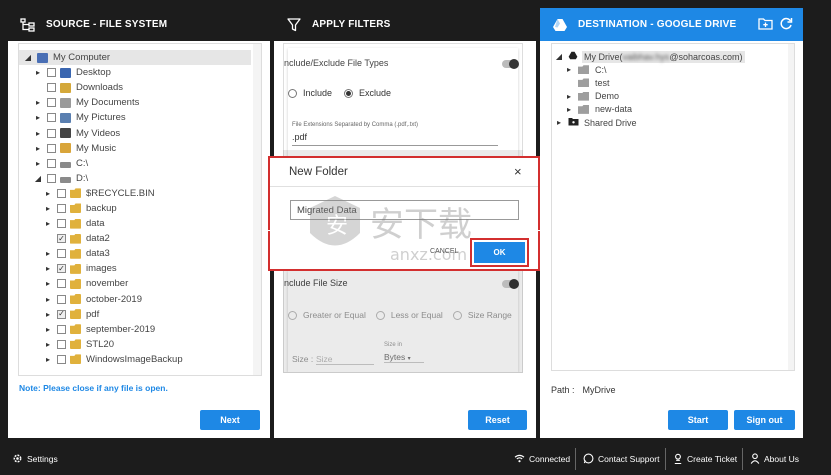 The width and height of the screenshot is (831, 475). What do you see at coordinates (670, 82) in the screenshot?
I see `drive-folder-row: test` at bounding box center [670, 82].